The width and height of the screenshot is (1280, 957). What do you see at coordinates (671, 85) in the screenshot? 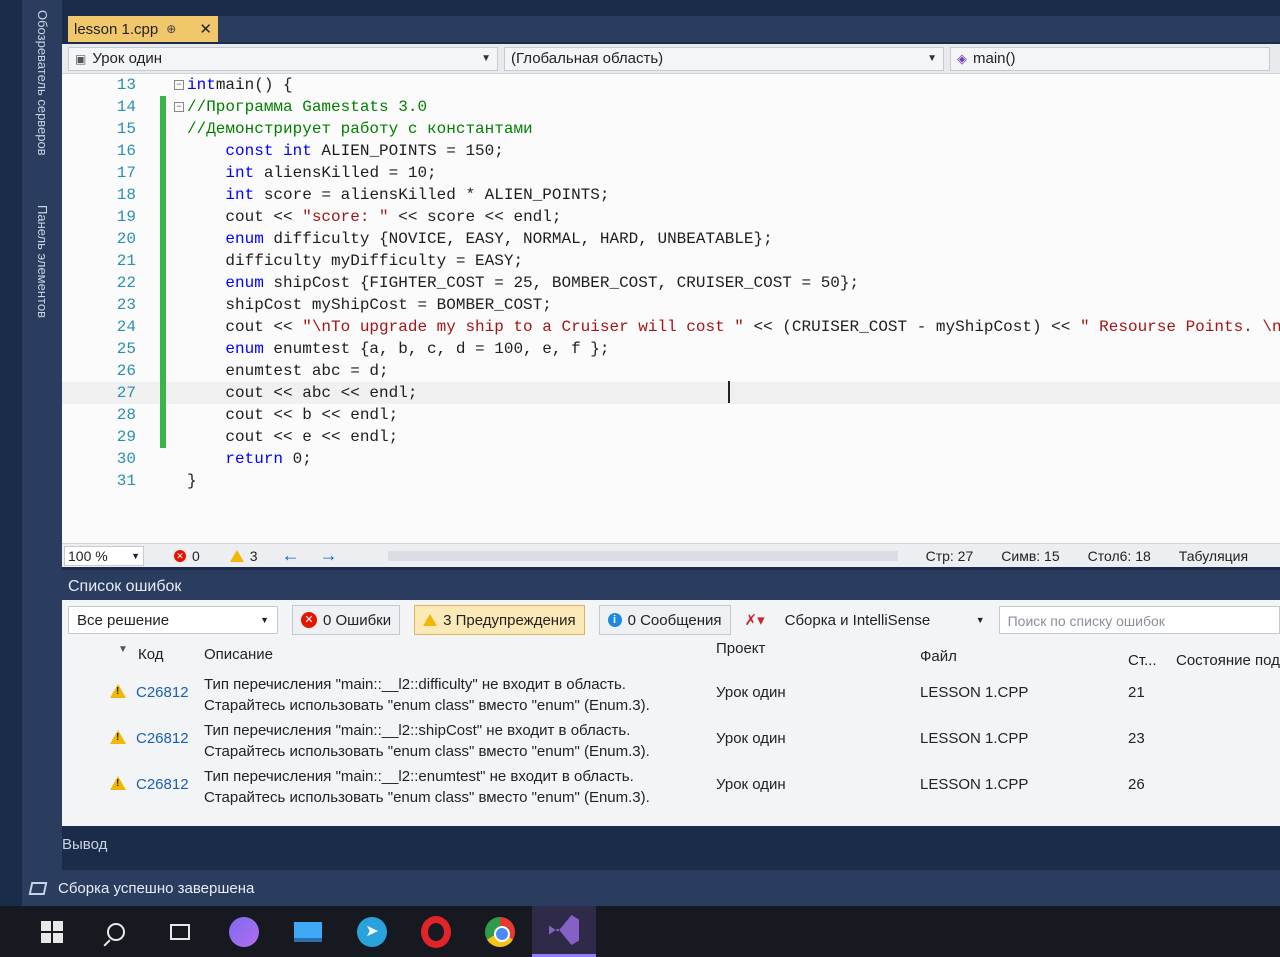
I see `code-line: 13 − intmain() {` at bounding box center [671, 85].